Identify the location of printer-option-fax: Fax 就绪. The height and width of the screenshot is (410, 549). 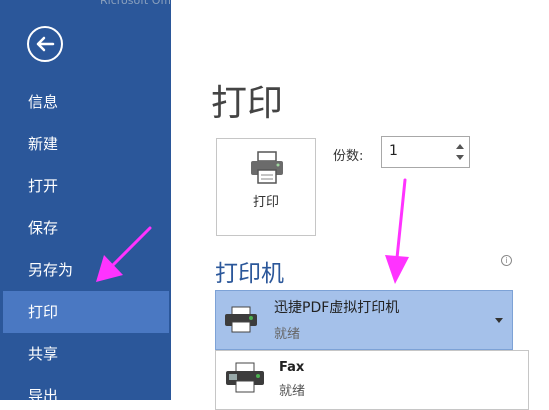
(372, 376).